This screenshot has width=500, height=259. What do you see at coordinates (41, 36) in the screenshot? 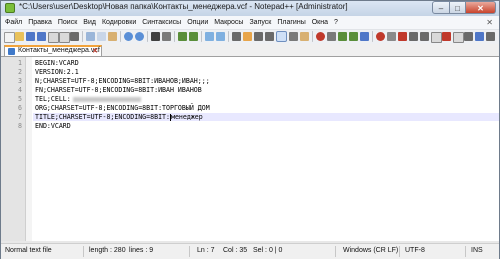
I see `save-all-icon` at bounding box center [41, 36].